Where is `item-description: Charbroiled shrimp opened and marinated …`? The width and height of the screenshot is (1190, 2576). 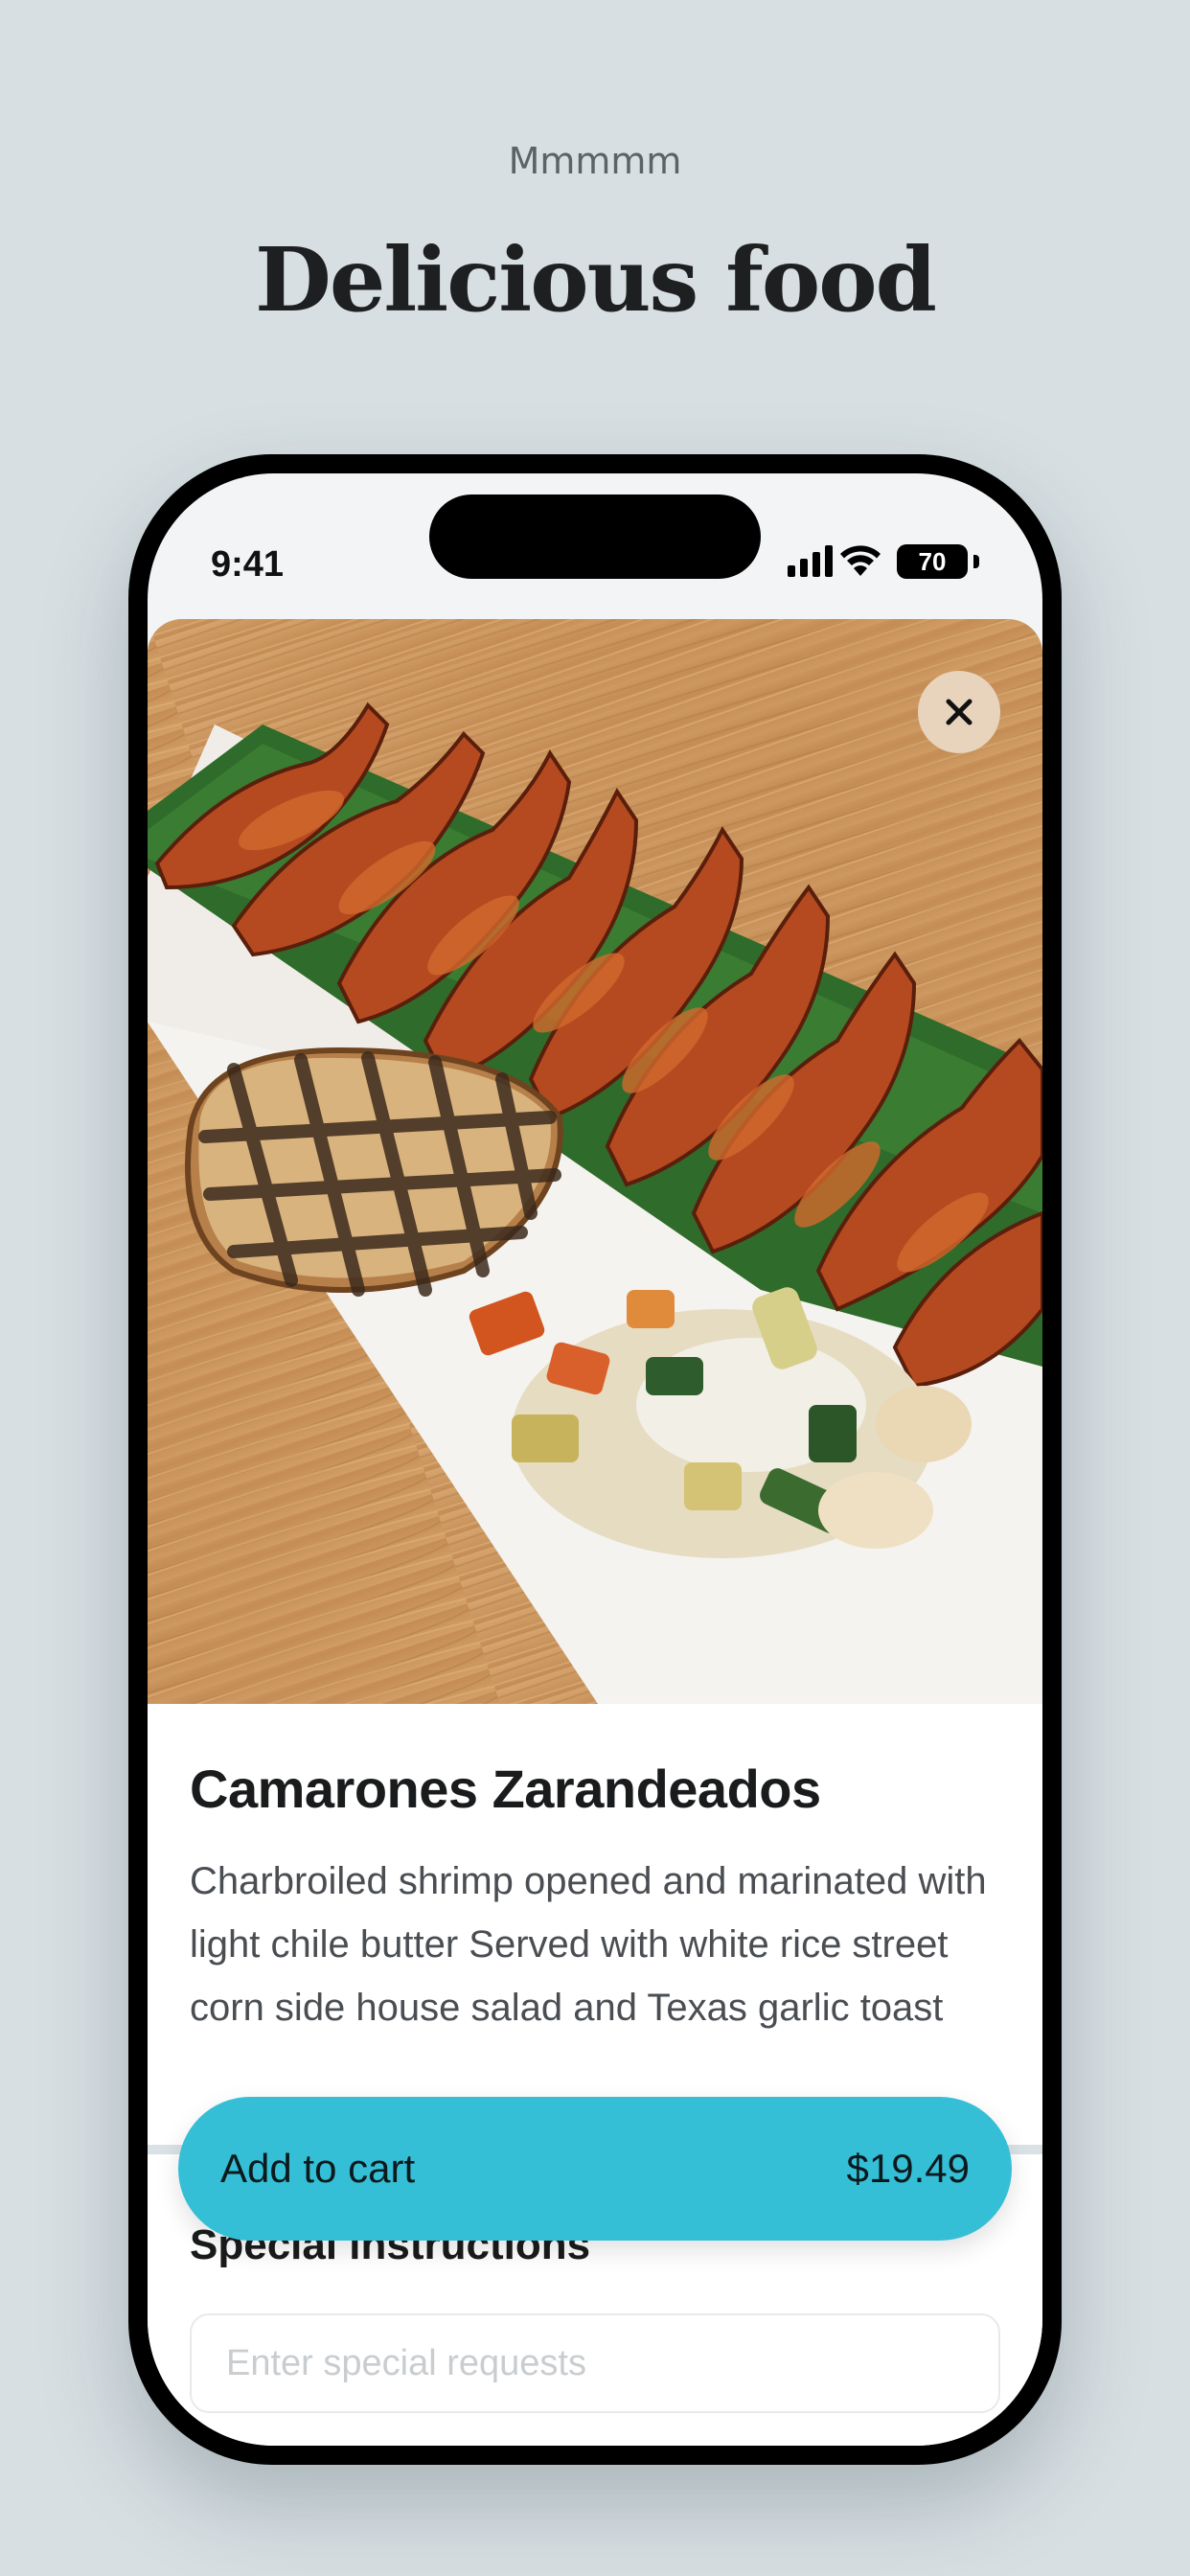
item-description: Charbroiled shrimp opened and marinated … is located at coordinates (589, 1944).